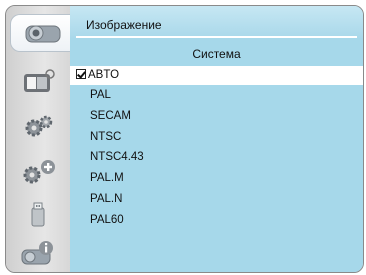  Describe the element at coordinates (216, 116) in the screenshot. I see `option-secam: SECAM` at that location.